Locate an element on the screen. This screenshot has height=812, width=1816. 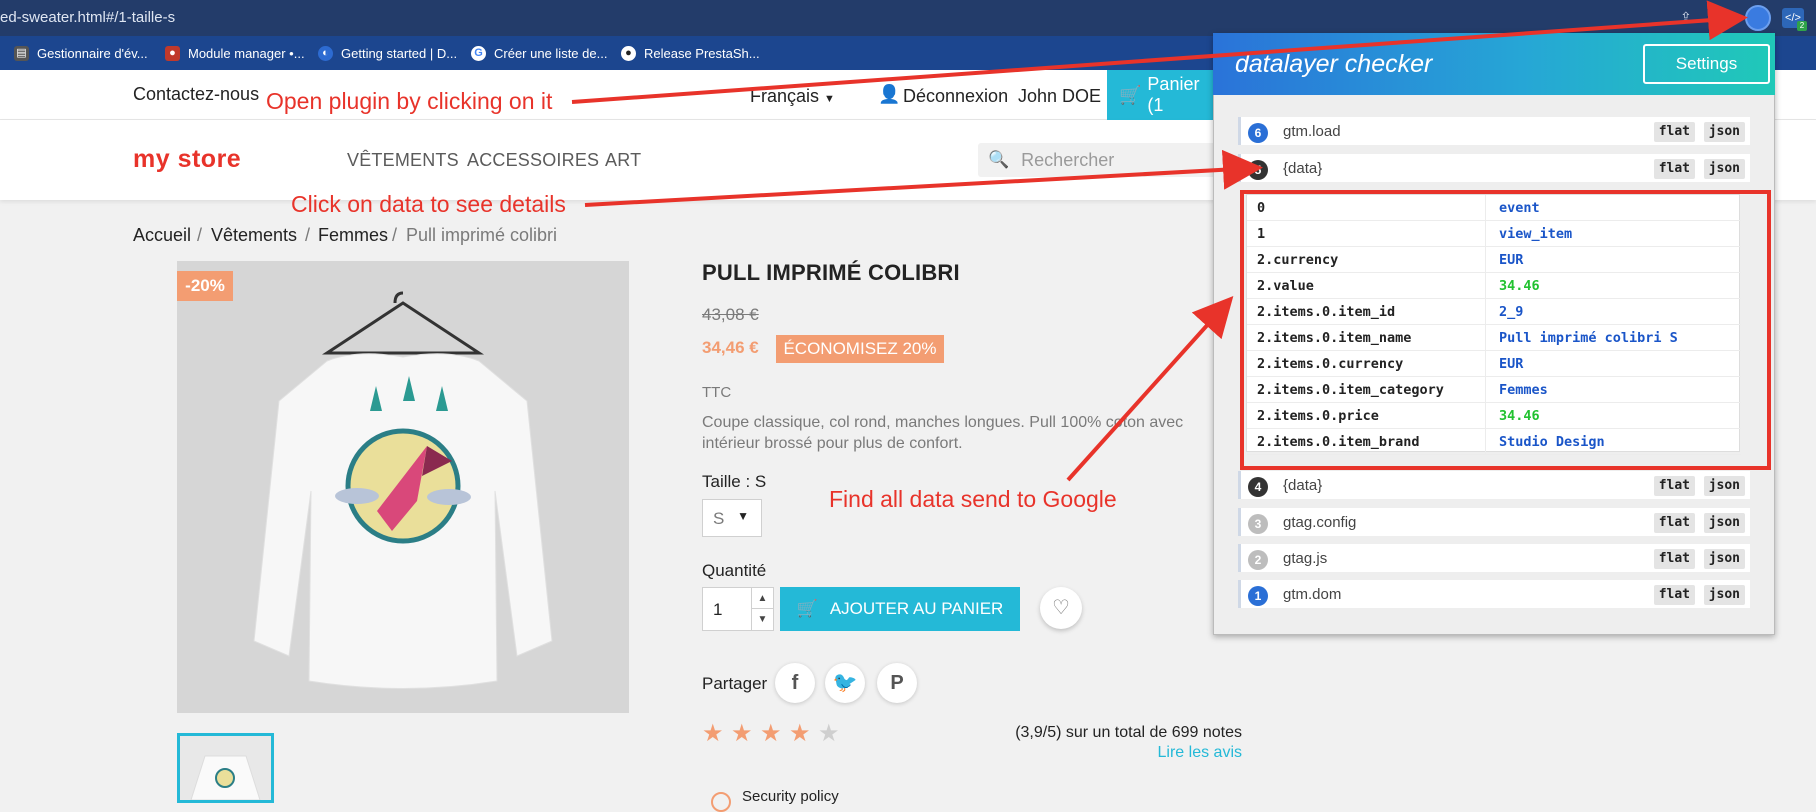
share-icon: ⇪ is located at coordinates (1686, 17).